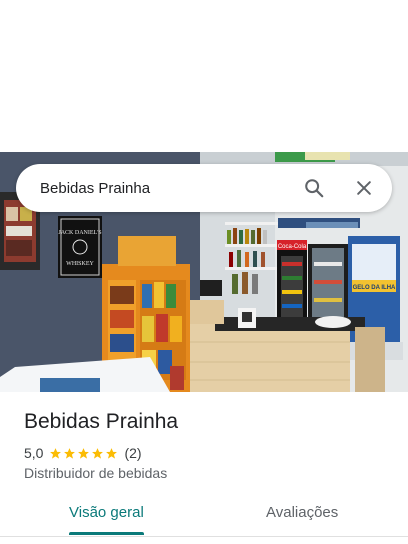  Describe the element at coordinates (292, 247) in the screenshot. I see `coke-sign-label: Coca-Cola` at that location.